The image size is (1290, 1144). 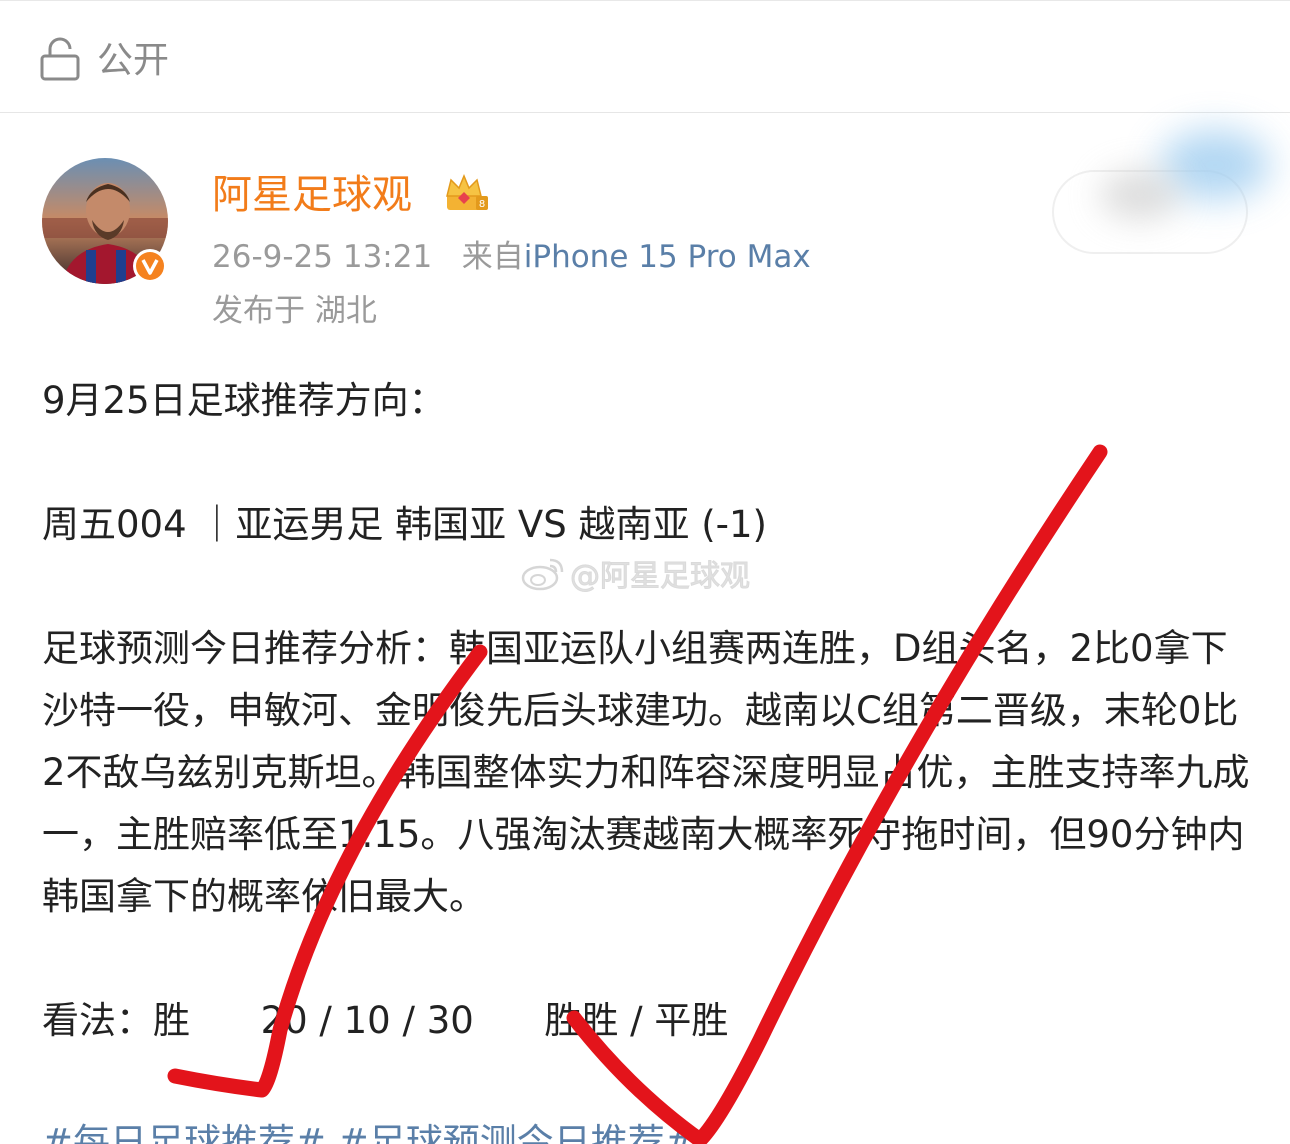 What do you see at coordinates (466, 193) in the screenshot?
I see `crown-membership-icon: 8` at bounding box center [466, 193].